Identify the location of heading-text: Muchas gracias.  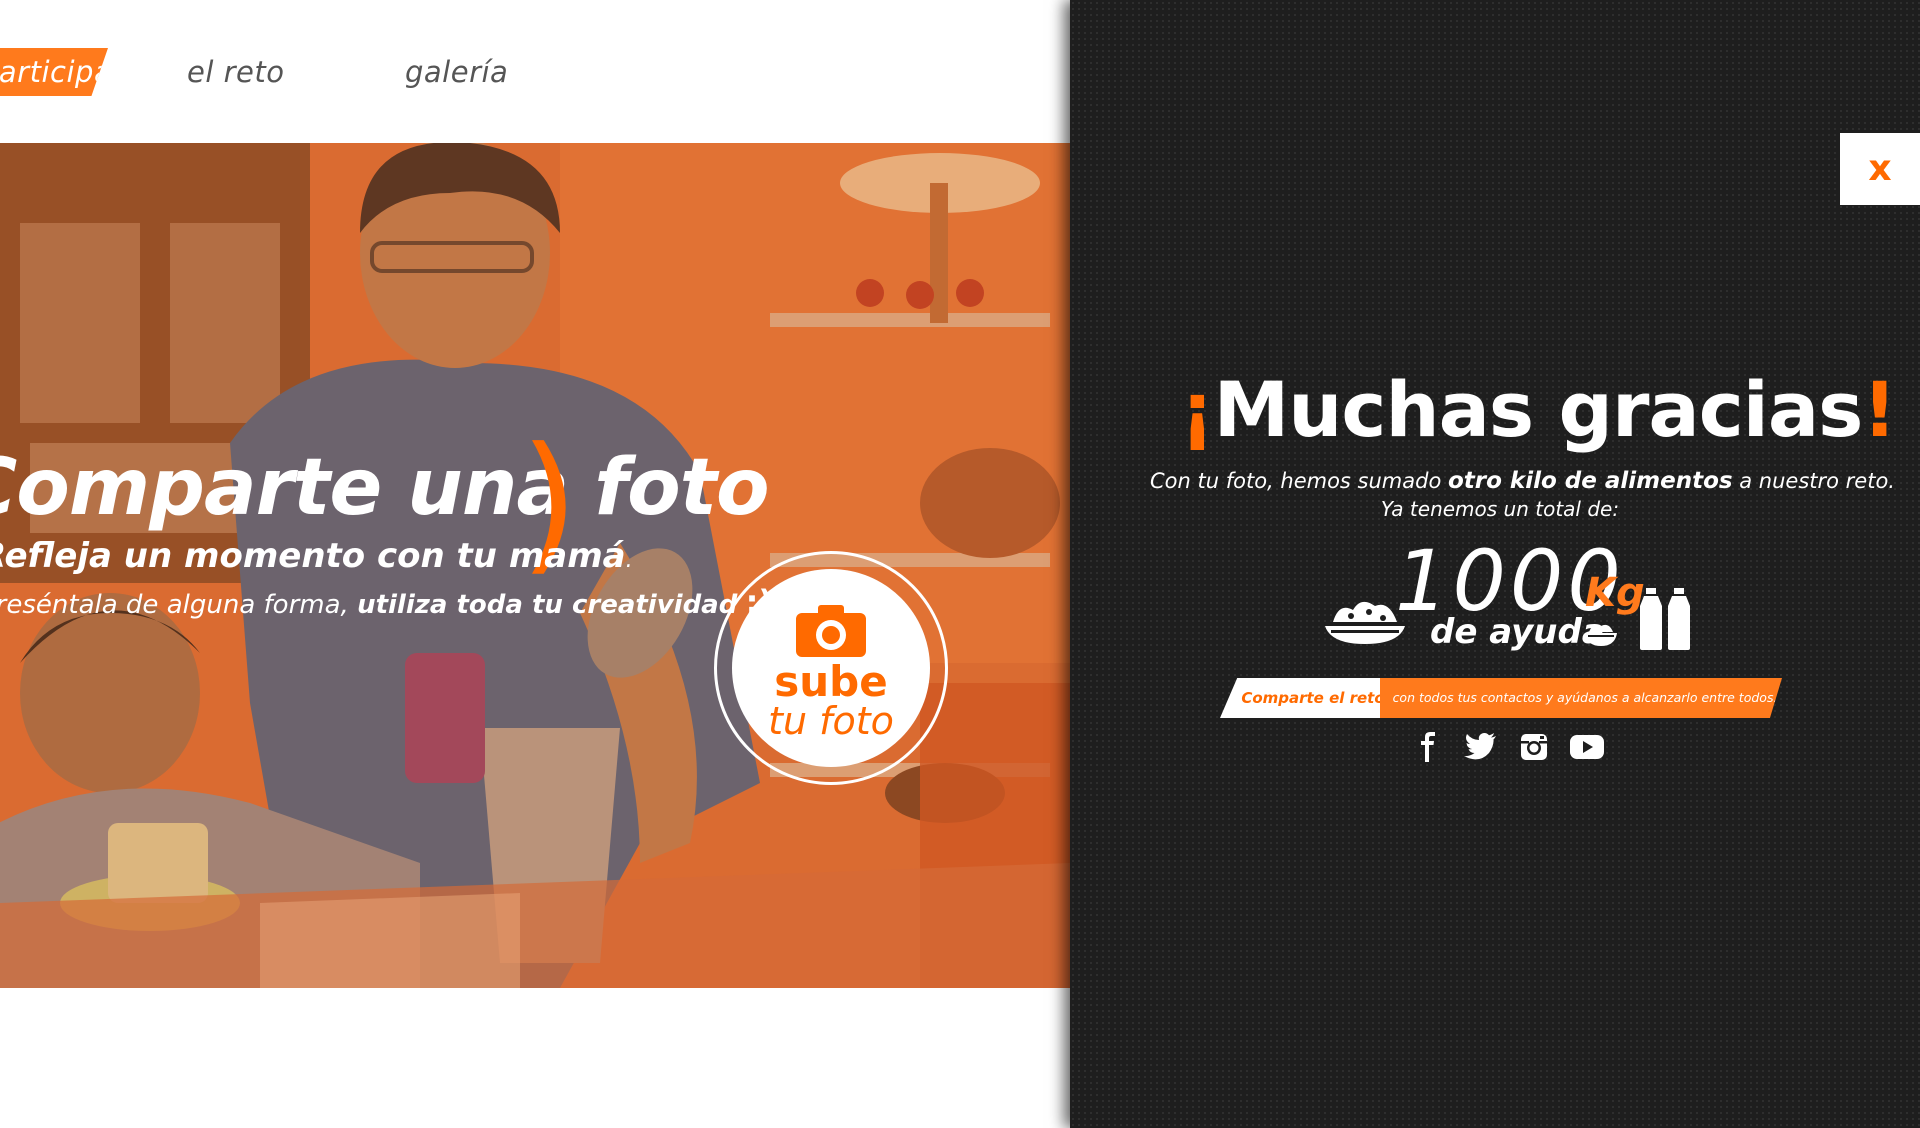
(1538, 409).